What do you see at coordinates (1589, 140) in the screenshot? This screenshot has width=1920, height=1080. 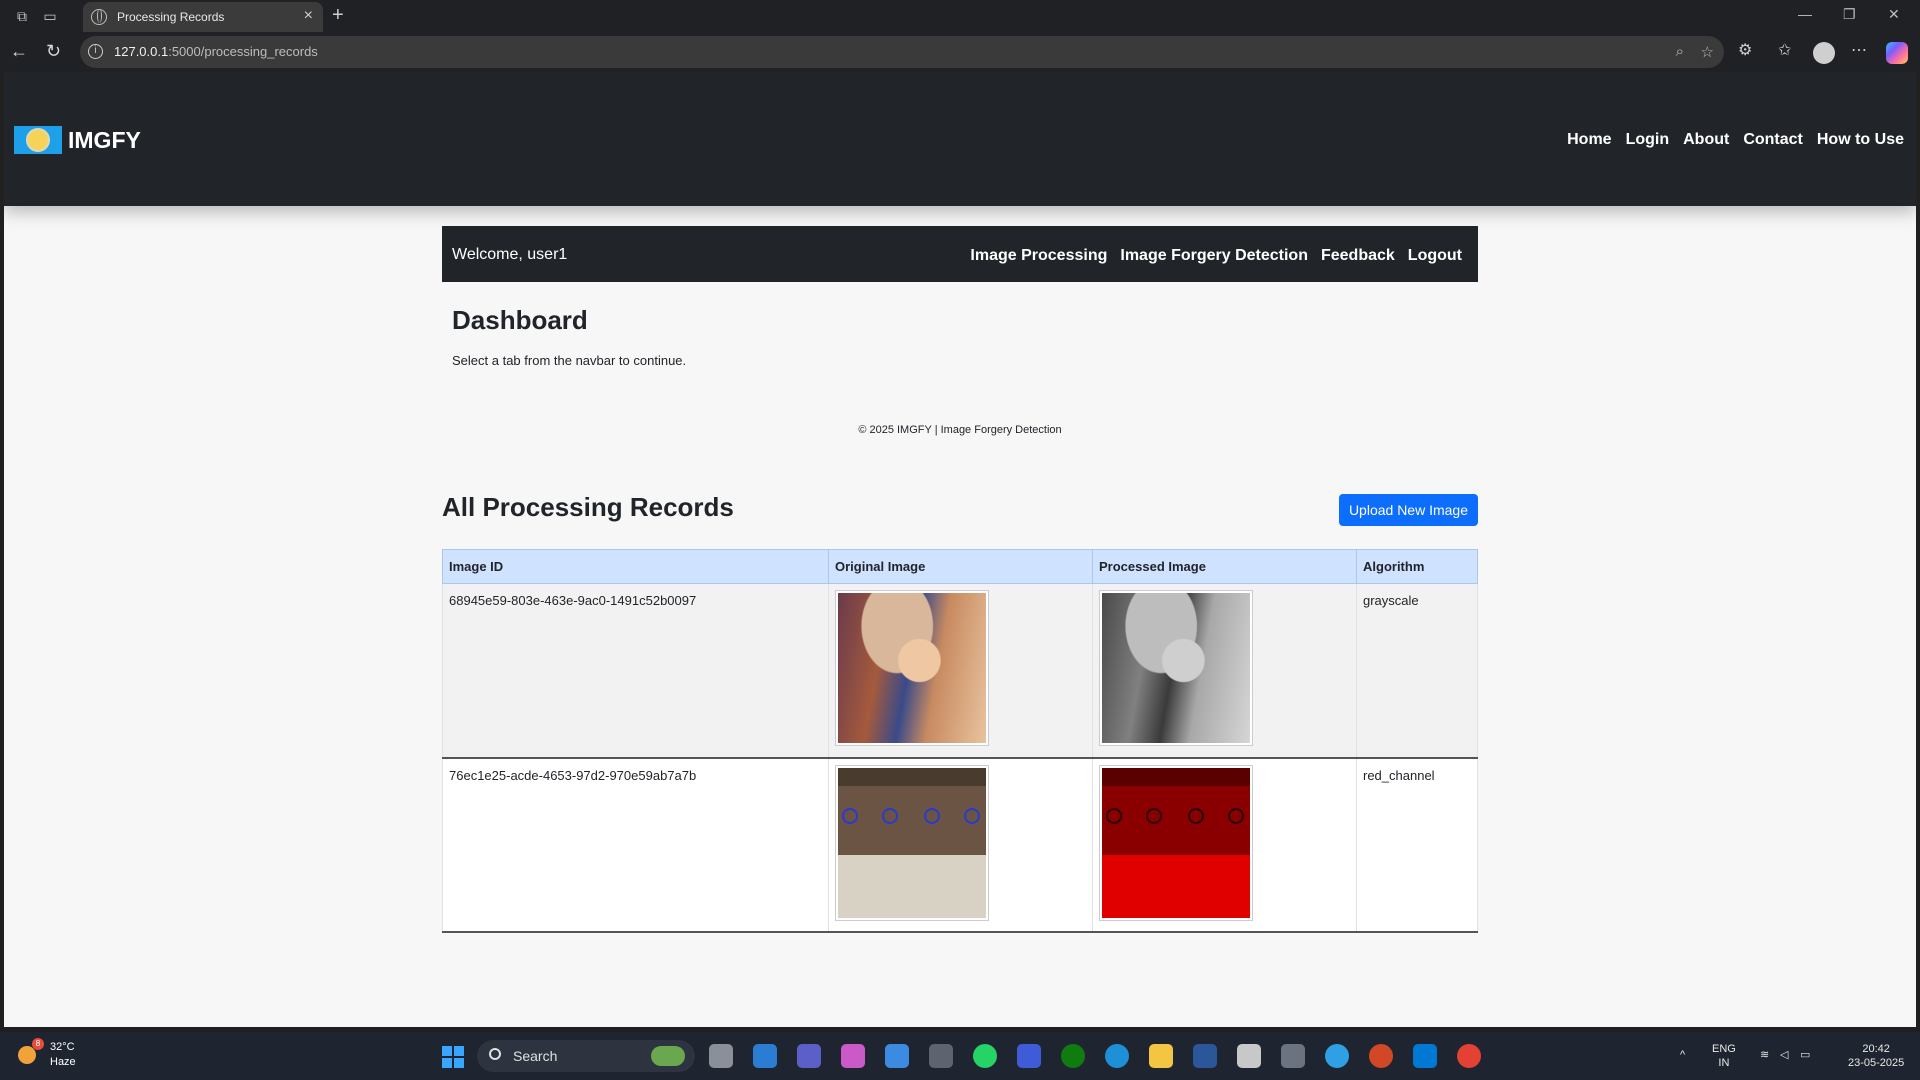 I see `nav-home: Home` at bounding box center [1589, 140].